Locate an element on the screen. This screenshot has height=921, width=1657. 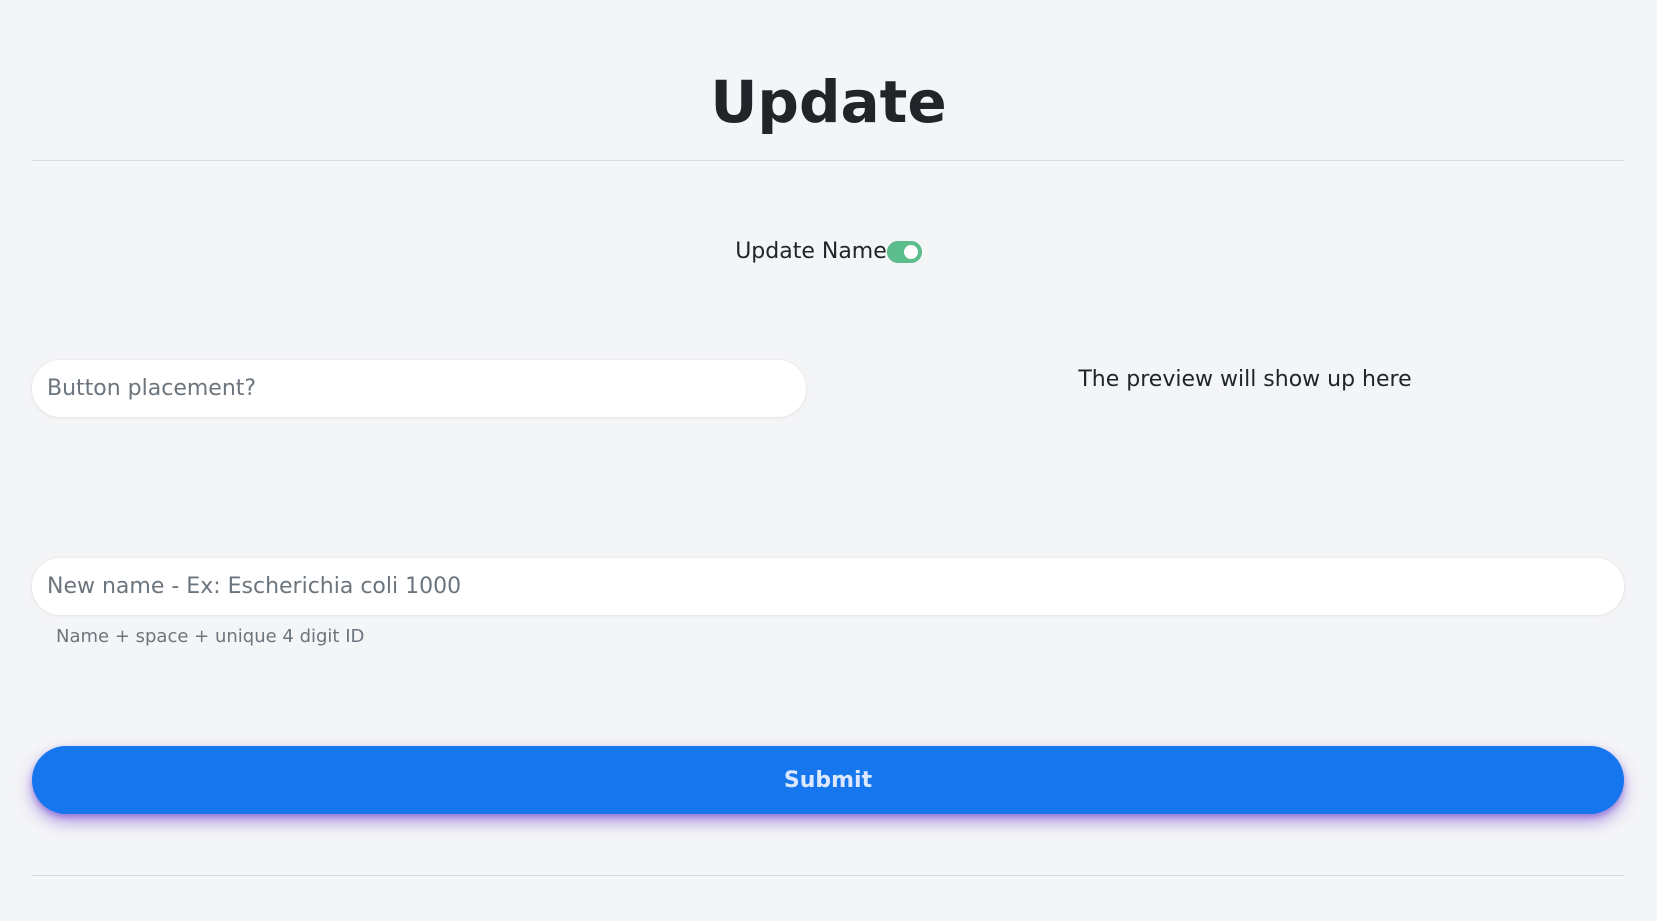
page-title: Update is located at coordinates (828, 102).